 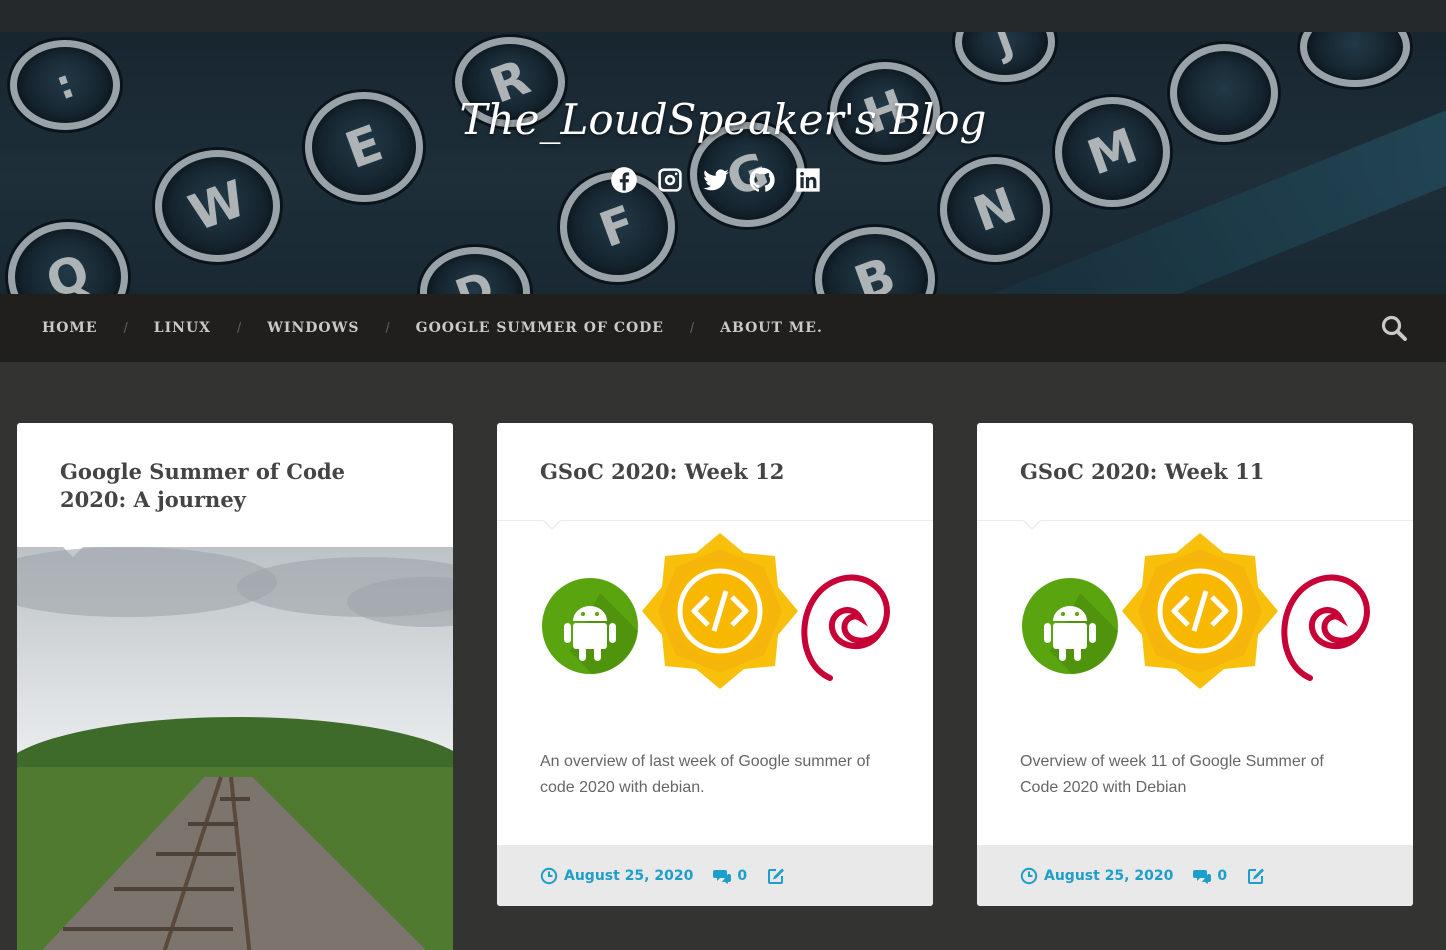 I want to click on post-title: Google Summer of Code 2020: A journey, so click(x=236, y=486).